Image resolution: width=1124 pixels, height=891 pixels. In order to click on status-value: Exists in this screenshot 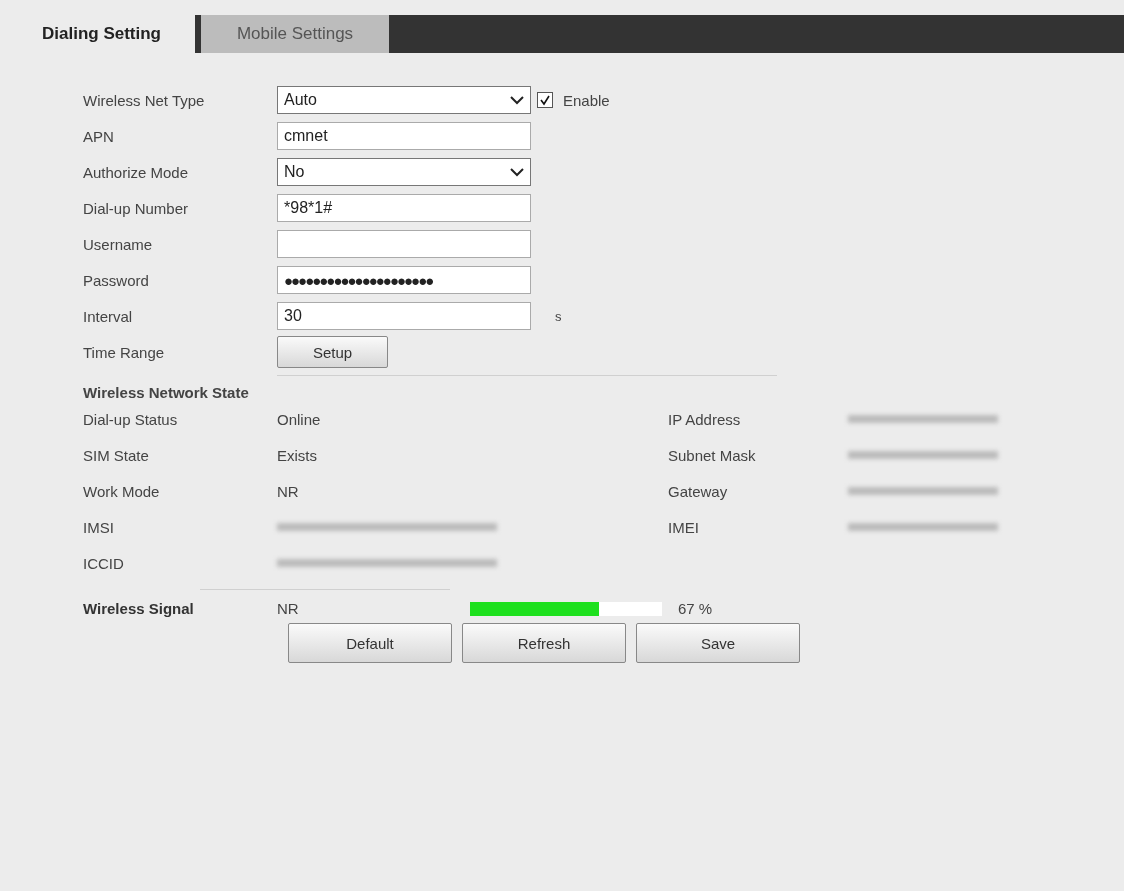, I will do `click(297, 455)`.